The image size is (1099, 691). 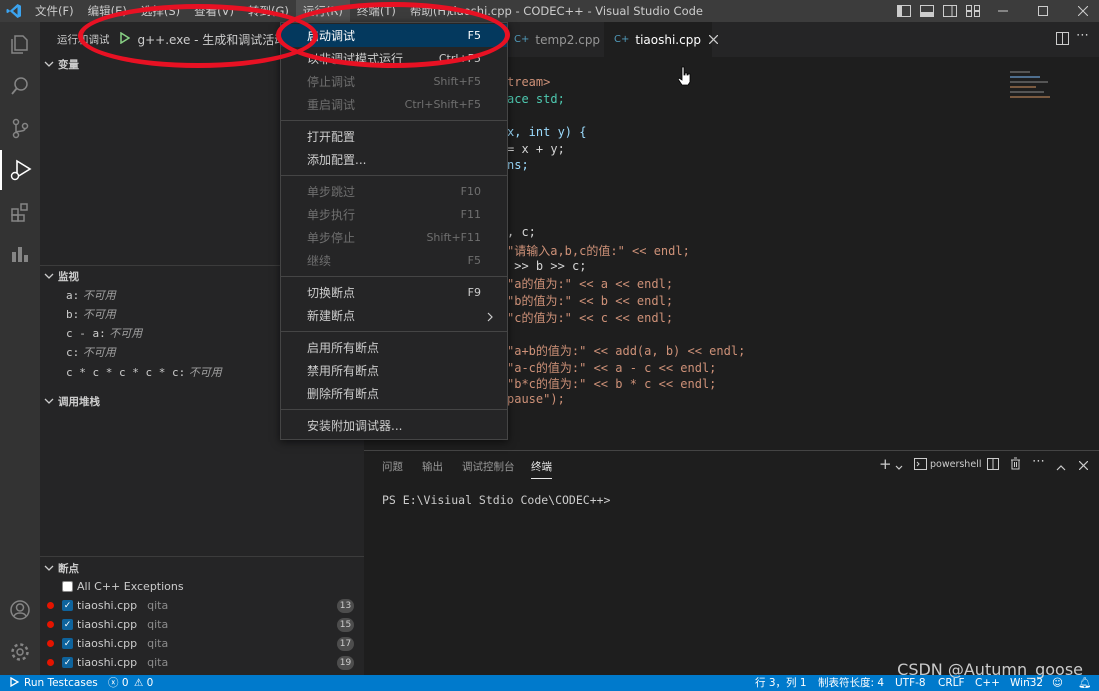 I want to click on menu-item-step-out: 单步停止 Shift+F11, so click(x=394, y=238).